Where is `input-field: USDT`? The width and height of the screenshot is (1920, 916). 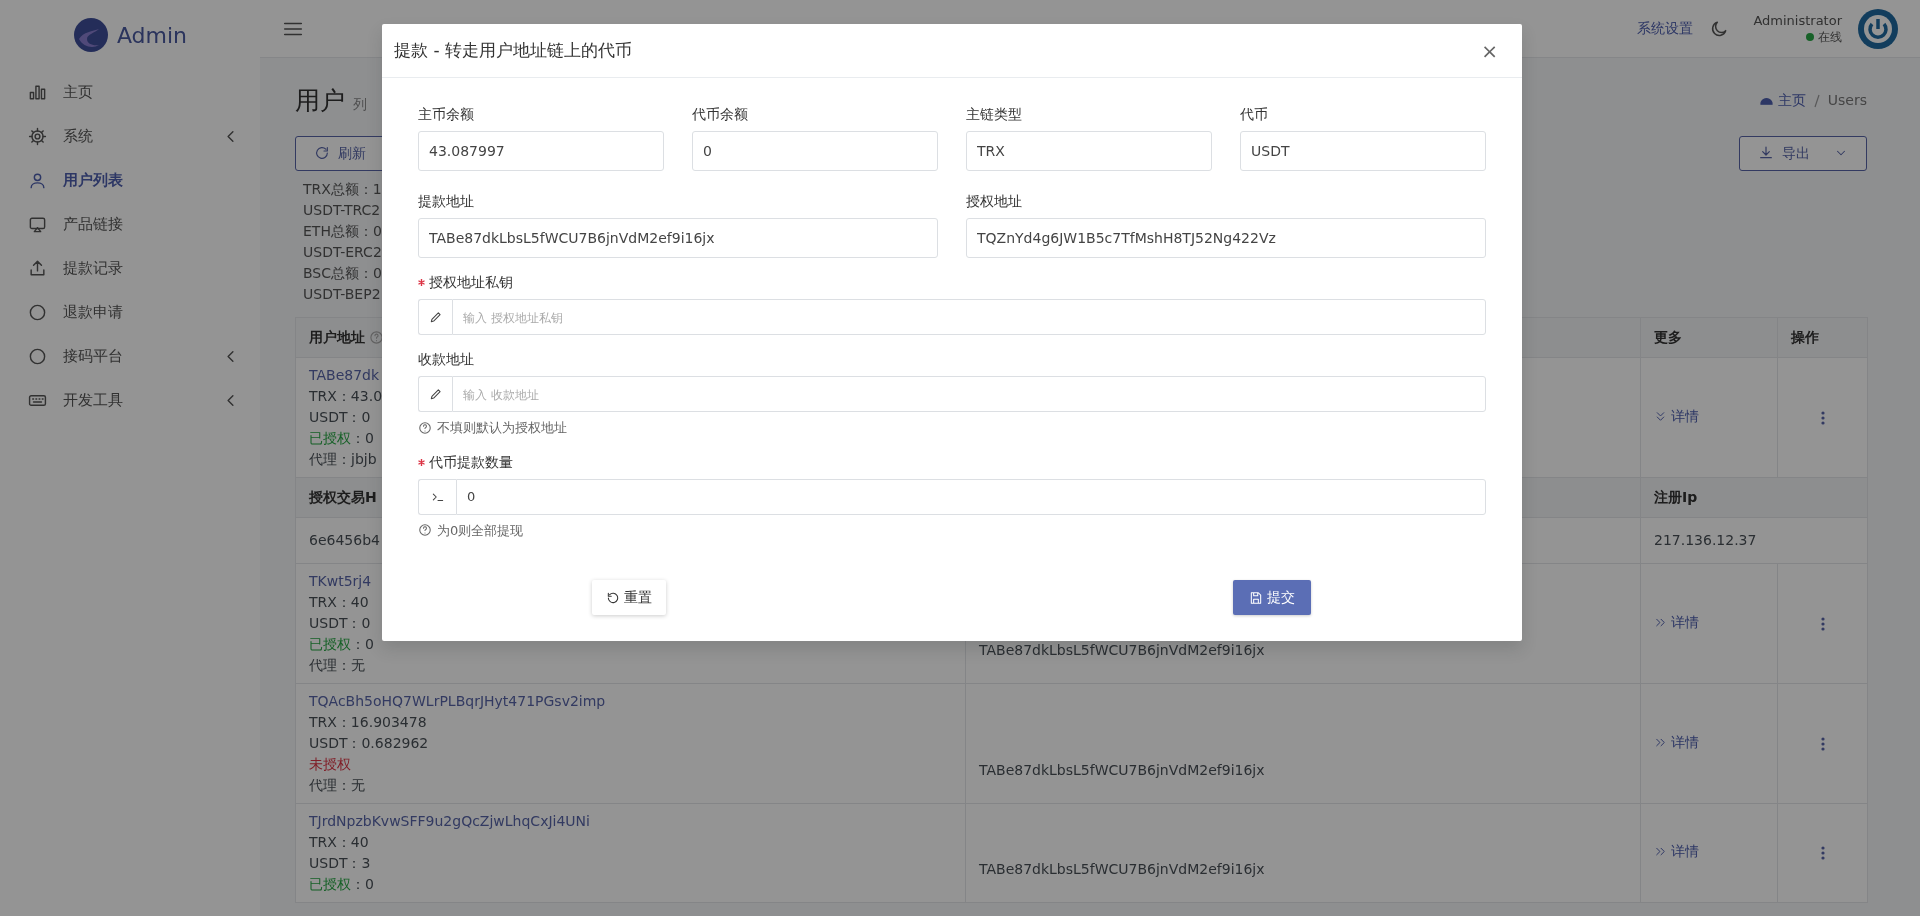 input-field: USDT is located at coordinates (1363, 151).